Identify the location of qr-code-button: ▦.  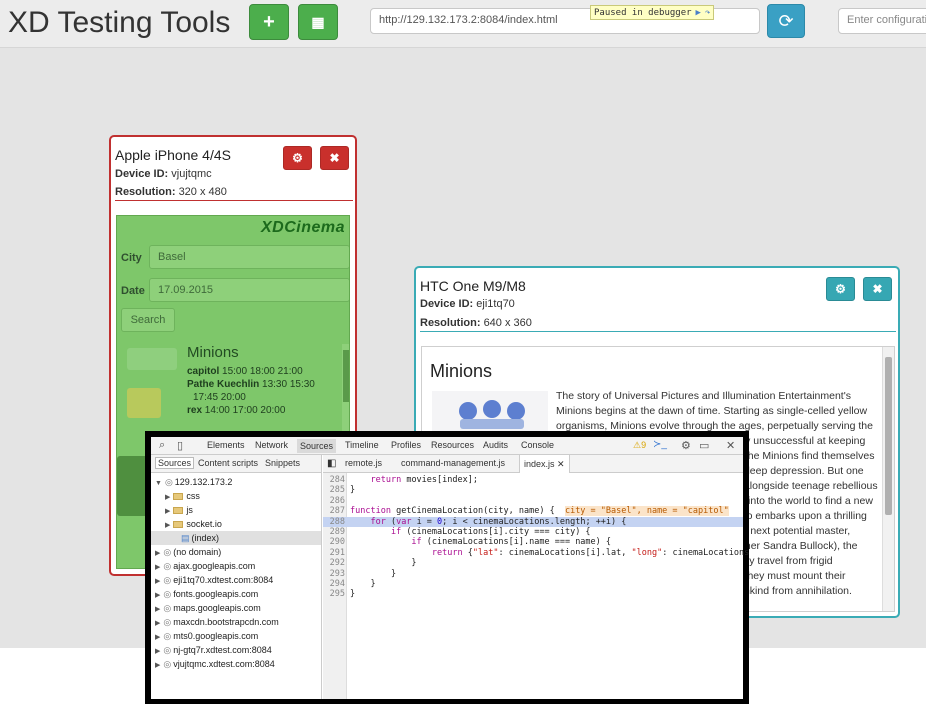
(318, 22).